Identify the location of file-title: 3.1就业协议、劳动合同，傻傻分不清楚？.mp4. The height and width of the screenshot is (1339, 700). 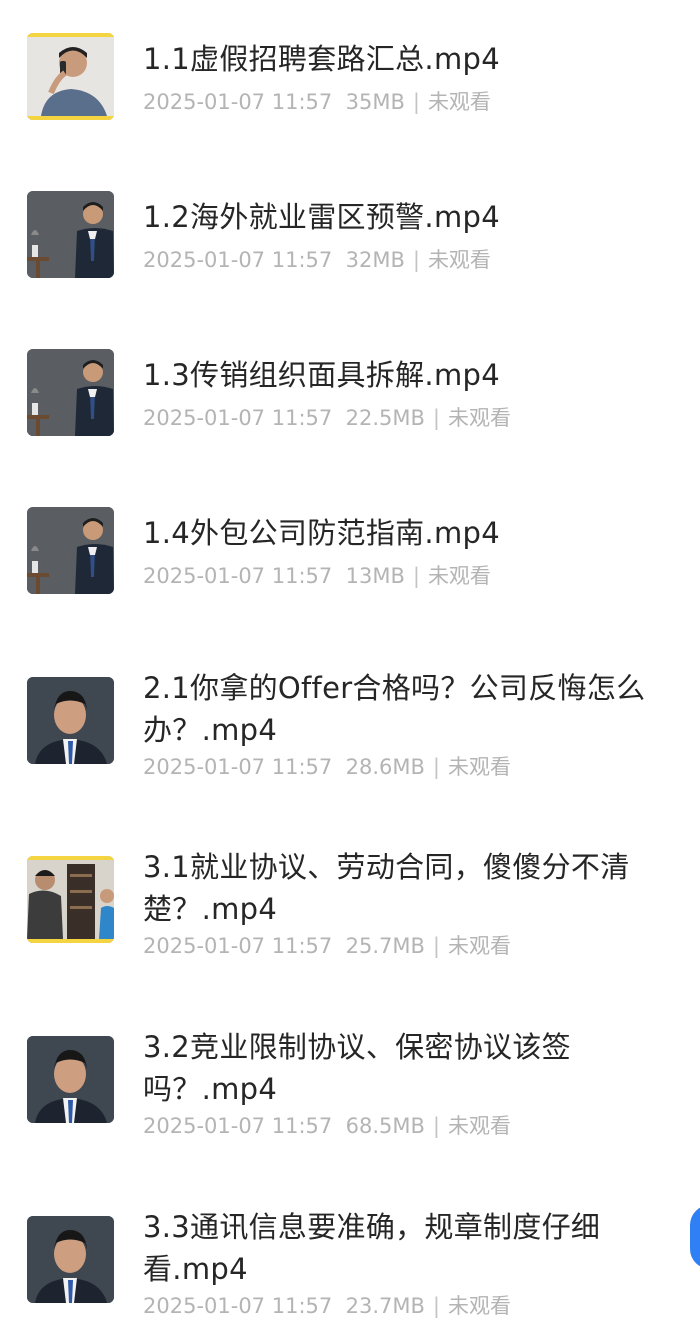
(386, 888).